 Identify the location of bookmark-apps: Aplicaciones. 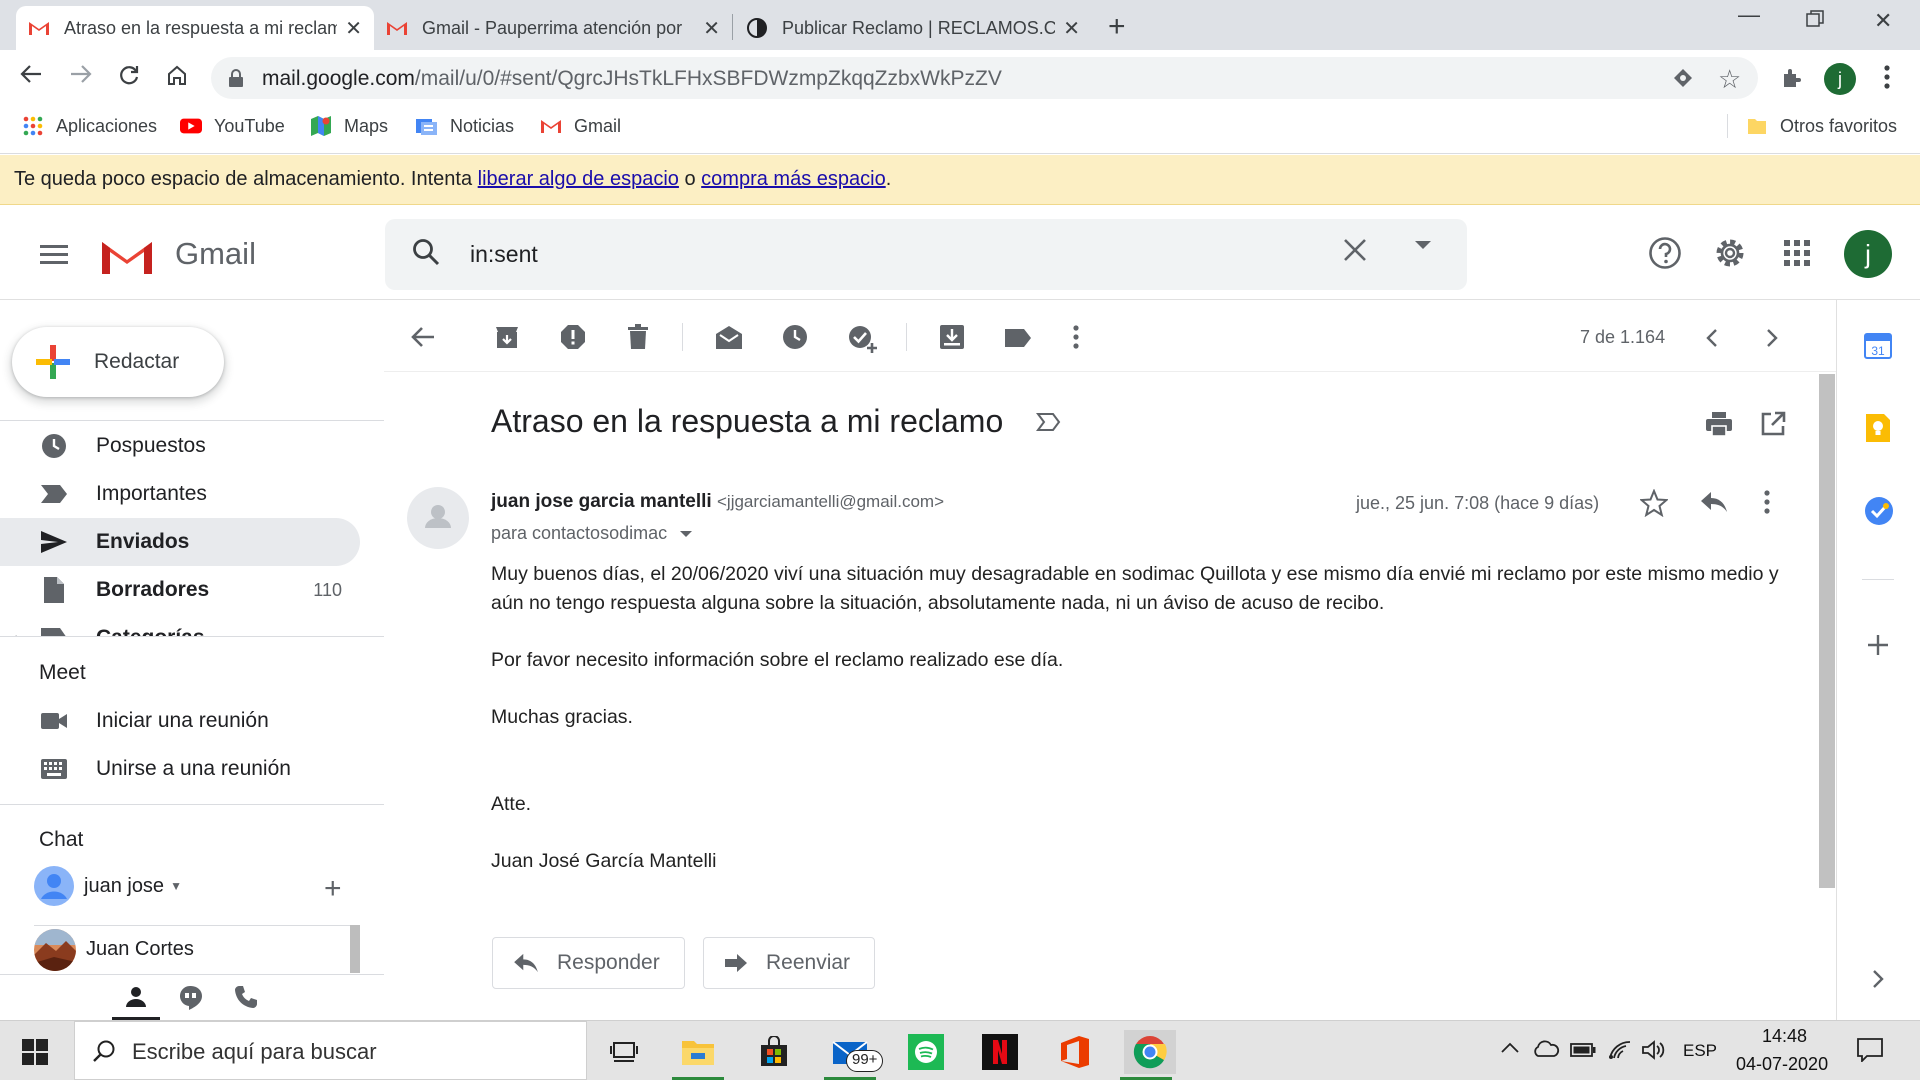
(89, 126).